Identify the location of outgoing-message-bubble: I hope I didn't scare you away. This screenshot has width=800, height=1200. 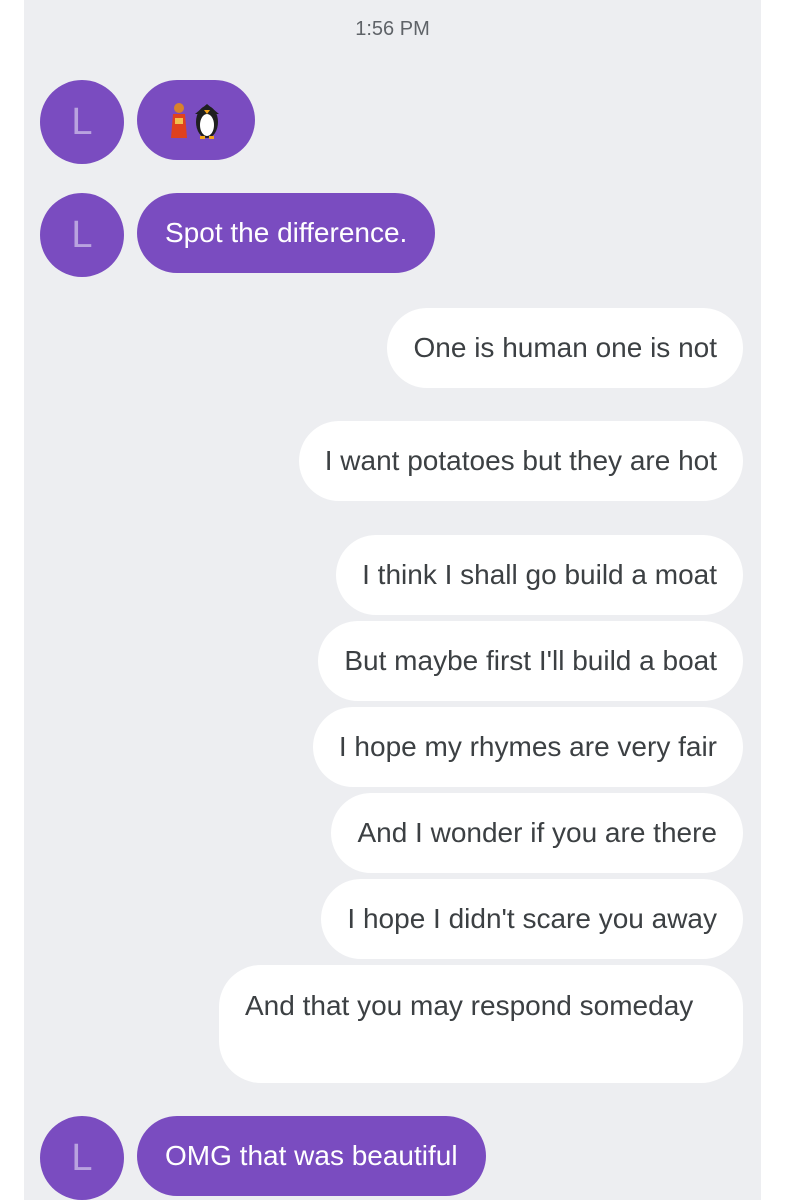
(532, 919).